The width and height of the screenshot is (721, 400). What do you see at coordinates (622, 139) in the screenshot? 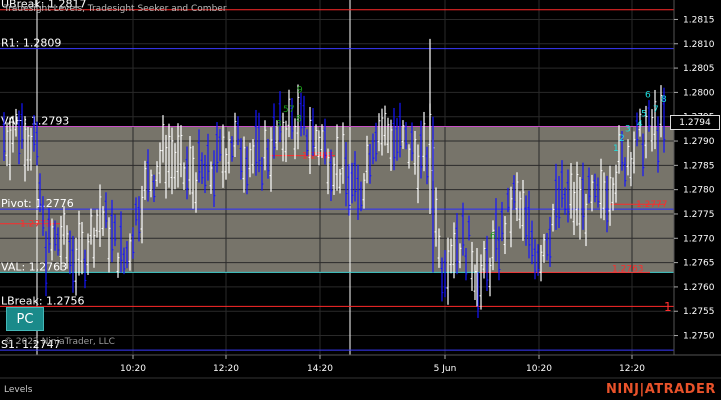
I see `seeker-count-up: 2` at bounding box center [622, 139].